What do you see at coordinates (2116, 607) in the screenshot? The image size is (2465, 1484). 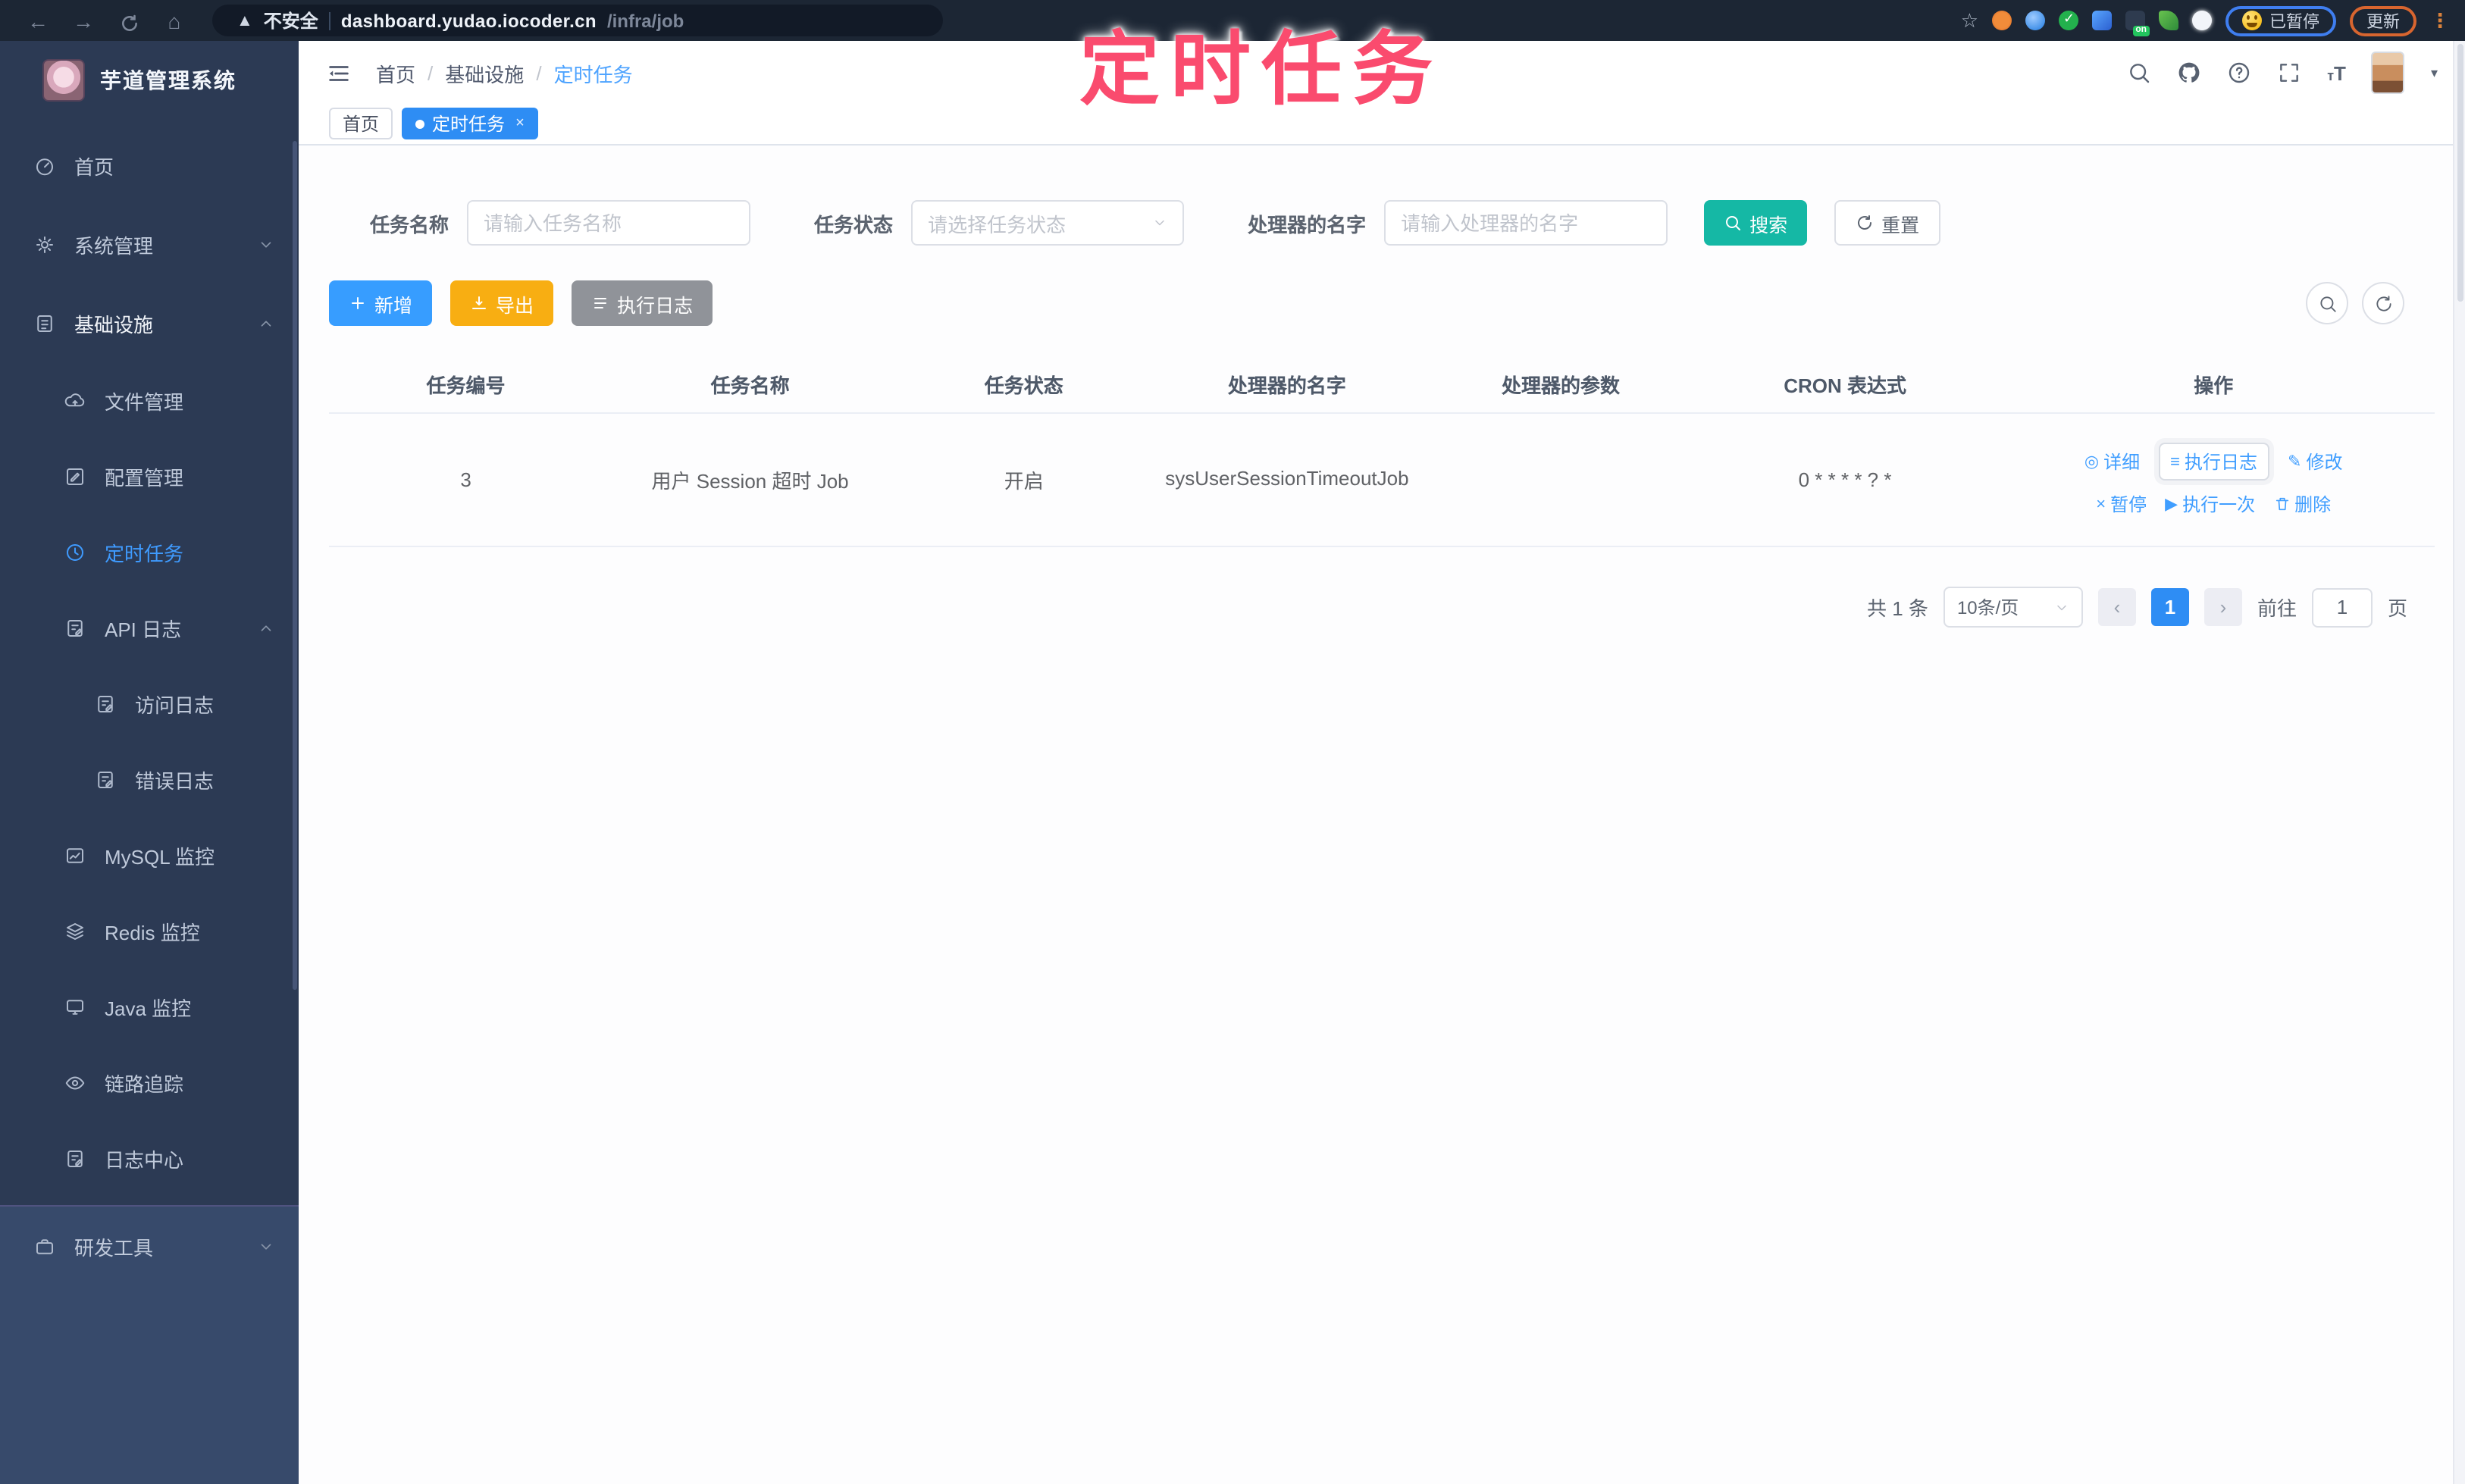 I see `prev-page-button: ‹` at bounding box center [2116, 607].